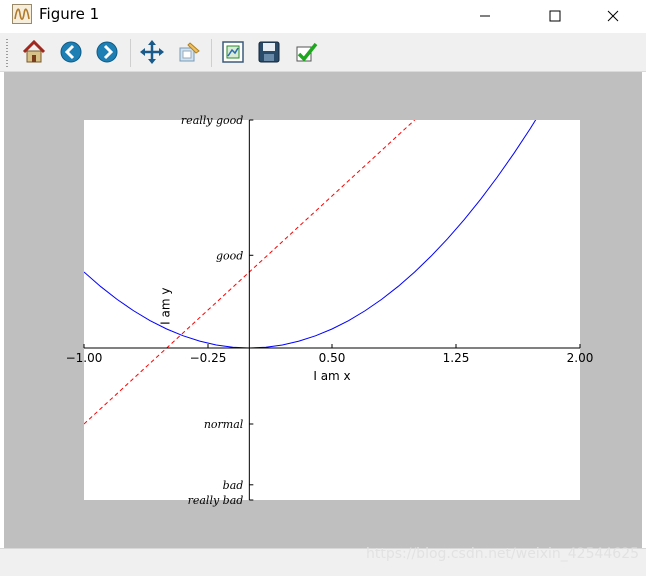 The height and width of the screenshot is (576, 646). Describe the element at coordinates (216, 500) in the screenshot. I see `y-tick-label: really bad` at that location.